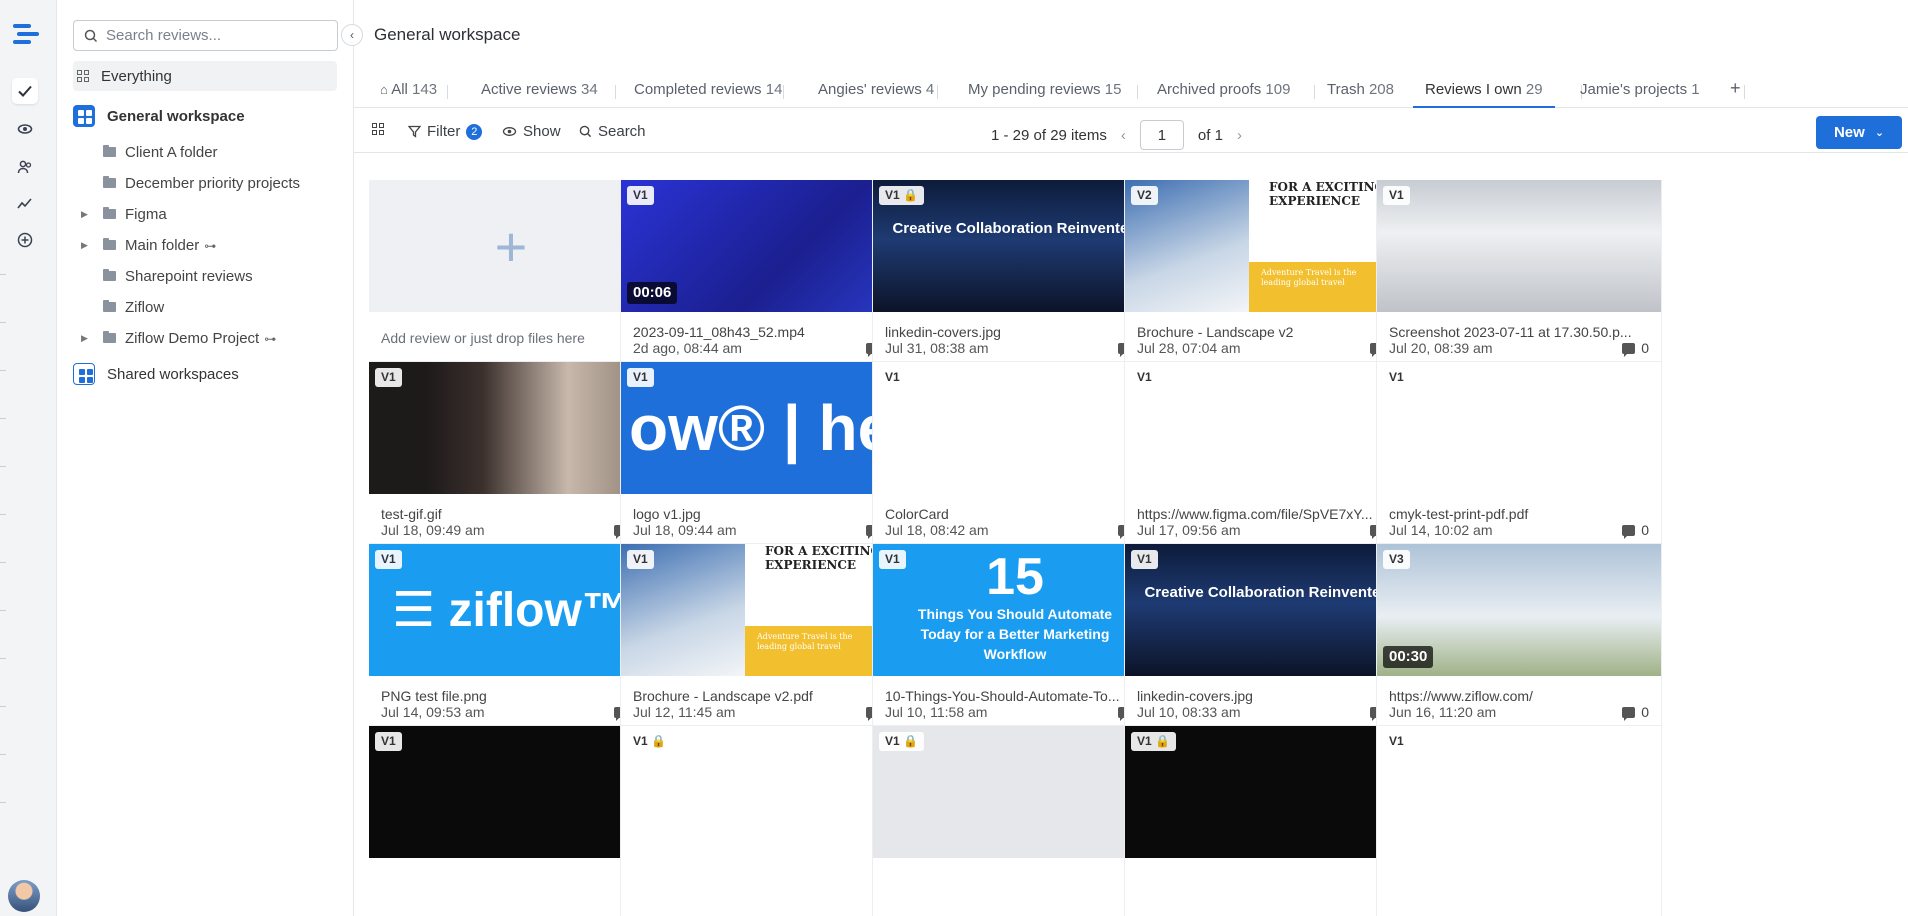 This screenshot has height=916, width=1908. What do you see at coordinates (1735, 91) in the screenshot?
I see `add-tab-button: +` at bounding box center [1735, 91].